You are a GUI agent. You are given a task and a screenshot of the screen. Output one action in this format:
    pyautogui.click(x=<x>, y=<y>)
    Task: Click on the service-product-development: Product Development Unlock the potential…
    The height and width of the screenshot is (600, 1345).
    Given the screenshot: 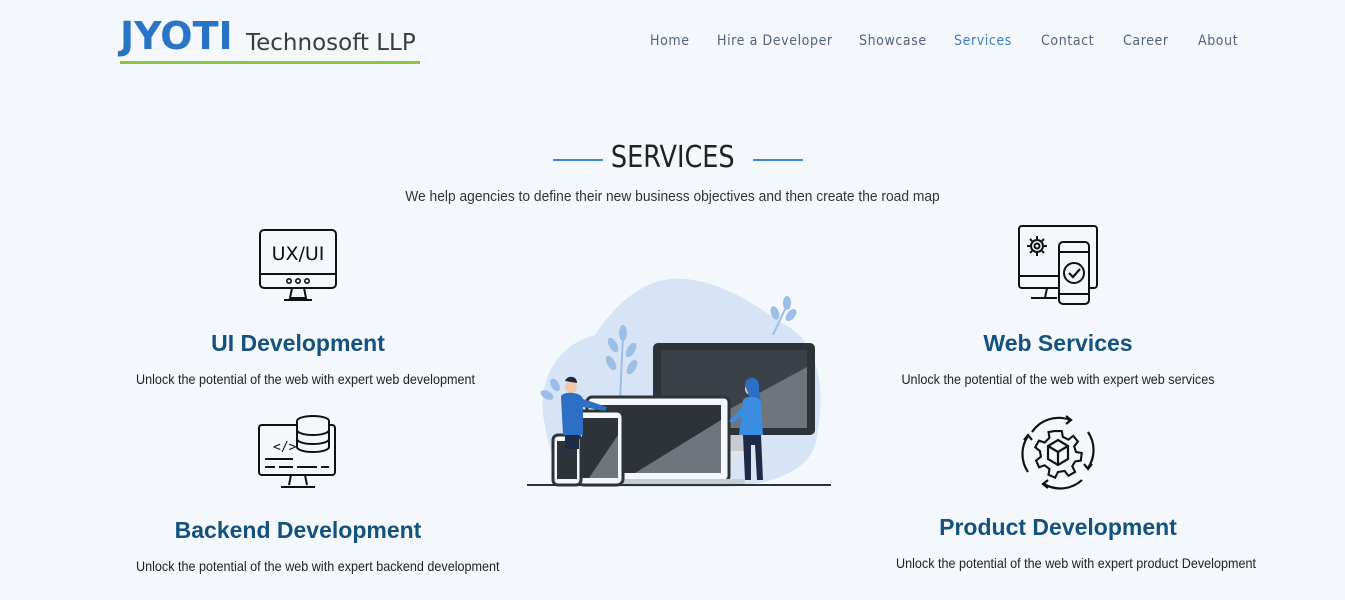 What is the action you would take?
    pyautogui.click(x=1067, y=490)
    